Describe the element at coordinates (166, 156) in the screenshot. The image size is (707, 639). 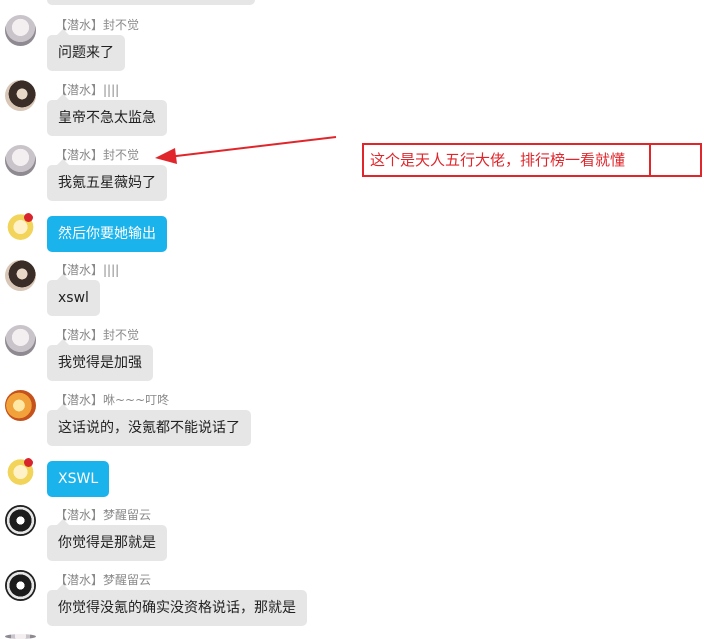
I see `annotation-arrow-head` at that location.